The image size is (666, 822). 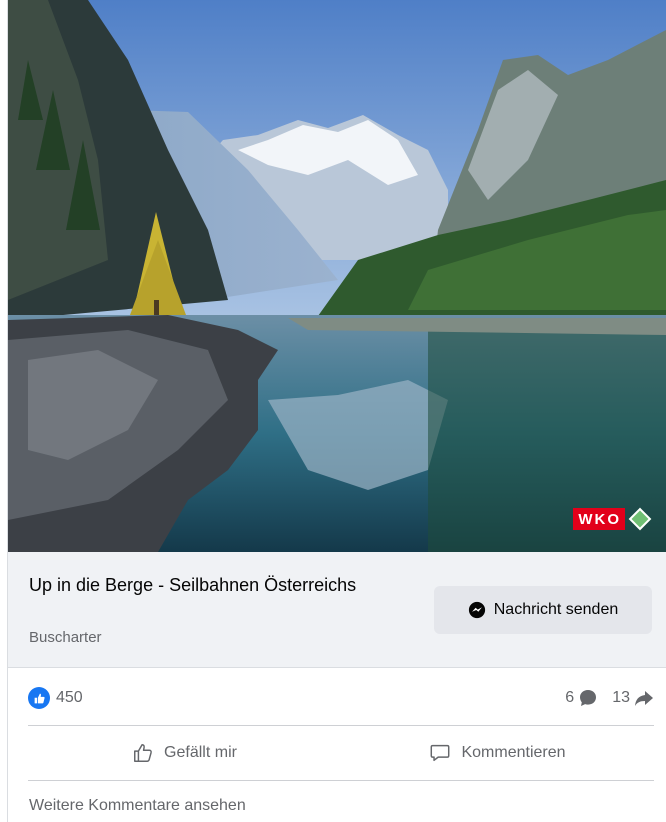 I want to click on comment-share-stats: 6 13, so click(x=609, y=698).